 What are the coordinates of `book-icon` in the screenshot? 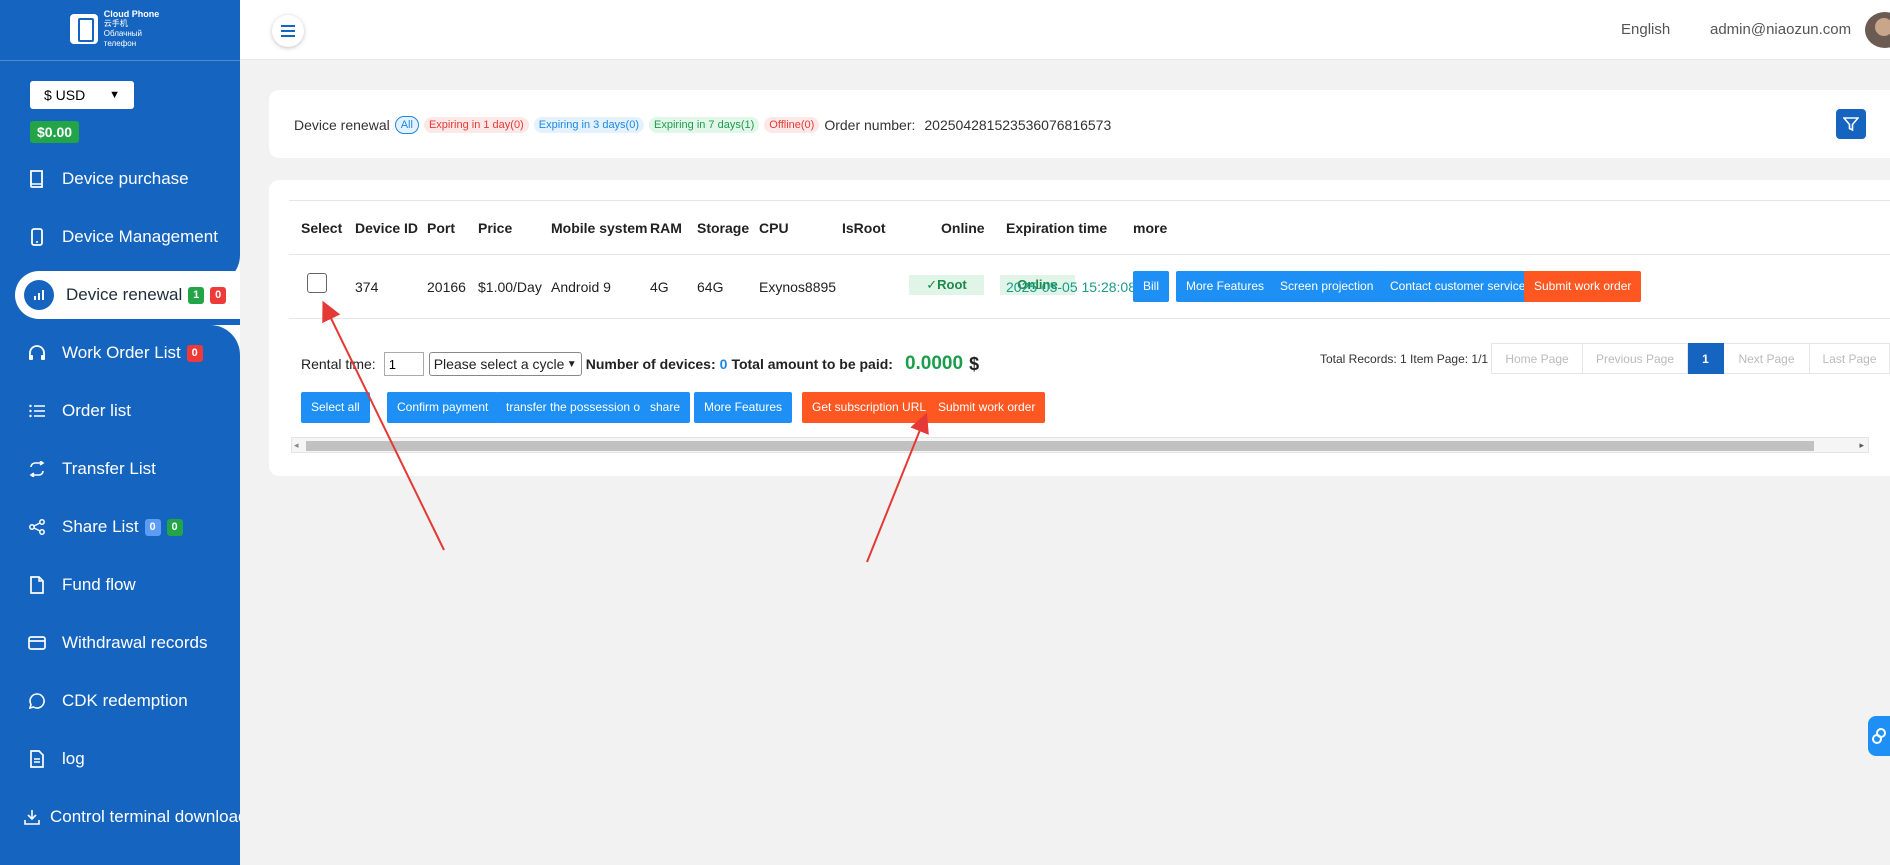 It's located at (37, 179).